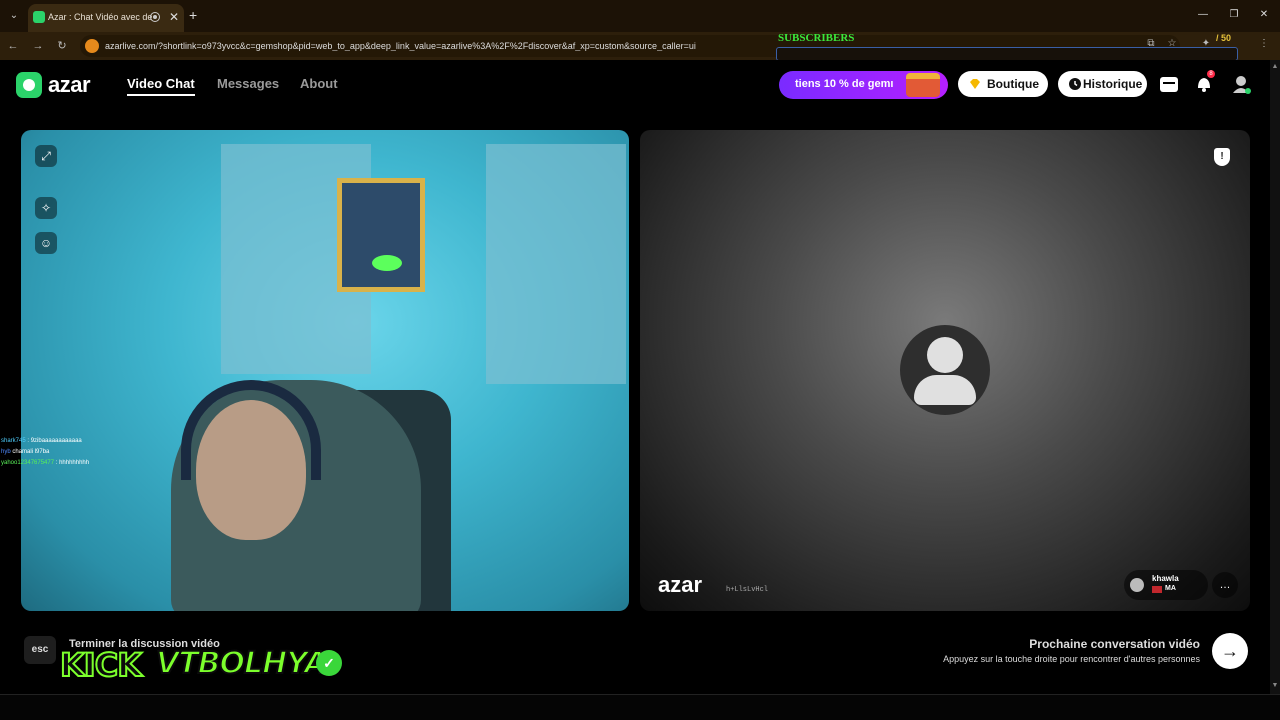 This screenshot has width=1280, height=720. Describe the element at coordinates (1204, 82) in the screenshot. I see `notification-bell-icon: 8` at that location.